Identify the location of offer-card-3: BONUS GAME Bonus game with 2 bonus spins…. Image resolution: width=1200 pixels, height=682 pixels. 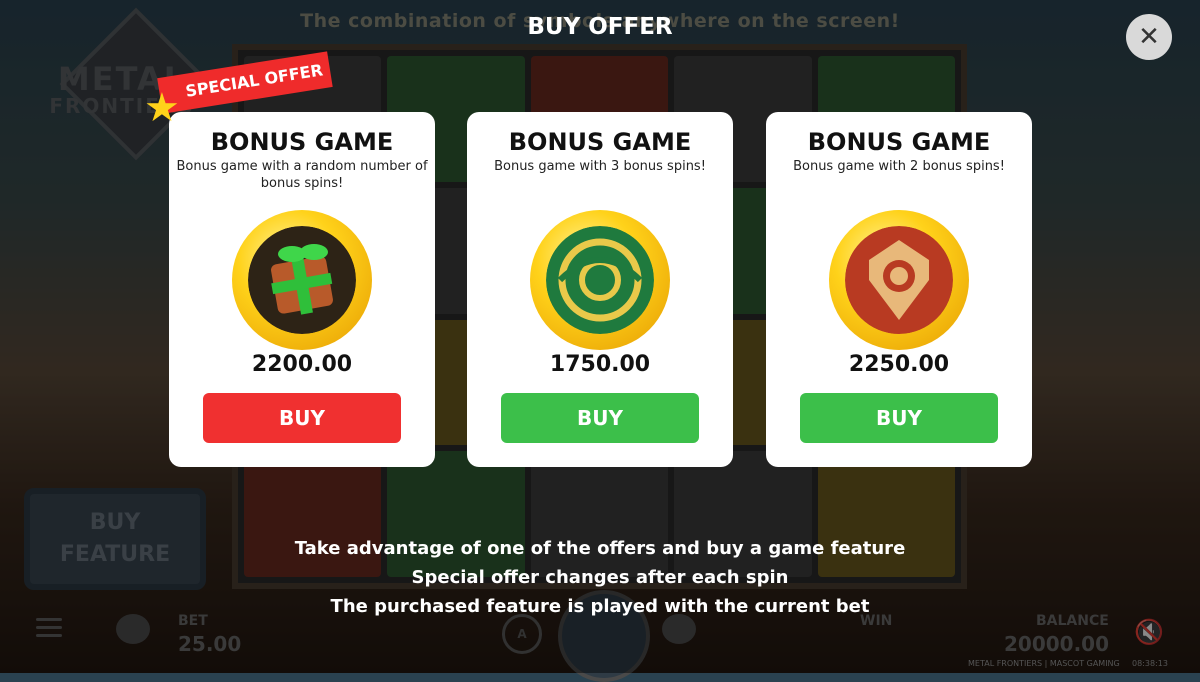
(899, 289).